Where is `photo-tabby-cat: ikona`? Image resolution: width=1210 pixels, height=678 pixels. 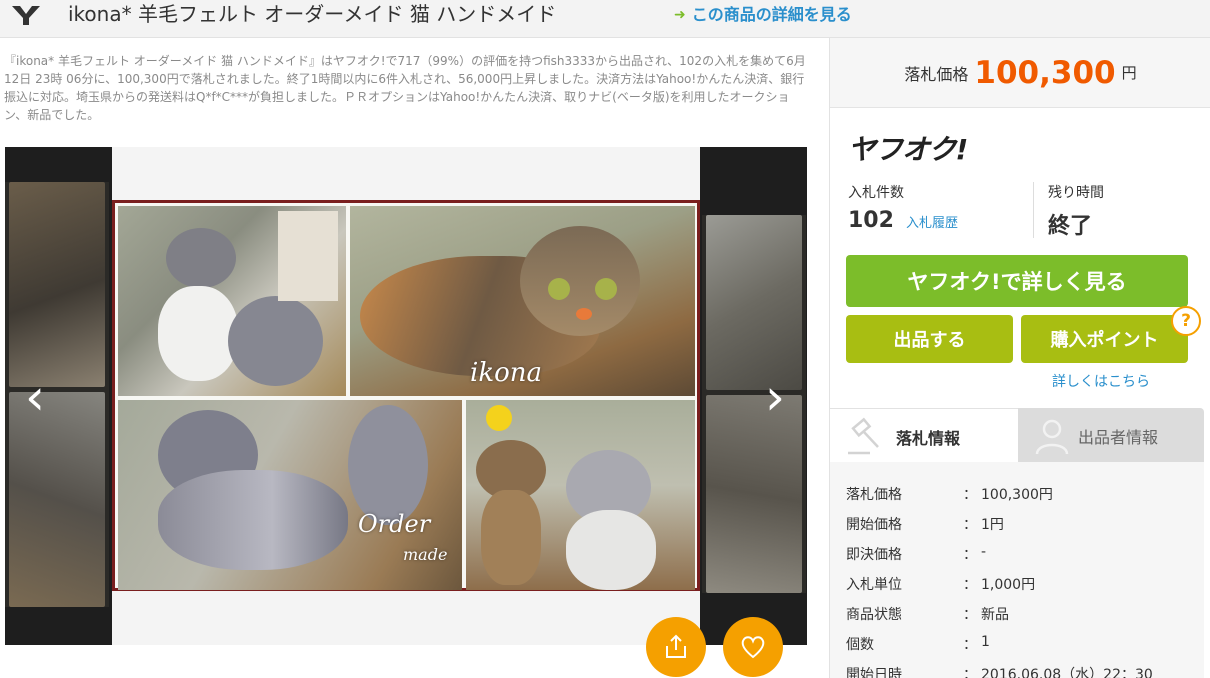
photo-tabby-cat: ikona is located at coordinates (522, 301).